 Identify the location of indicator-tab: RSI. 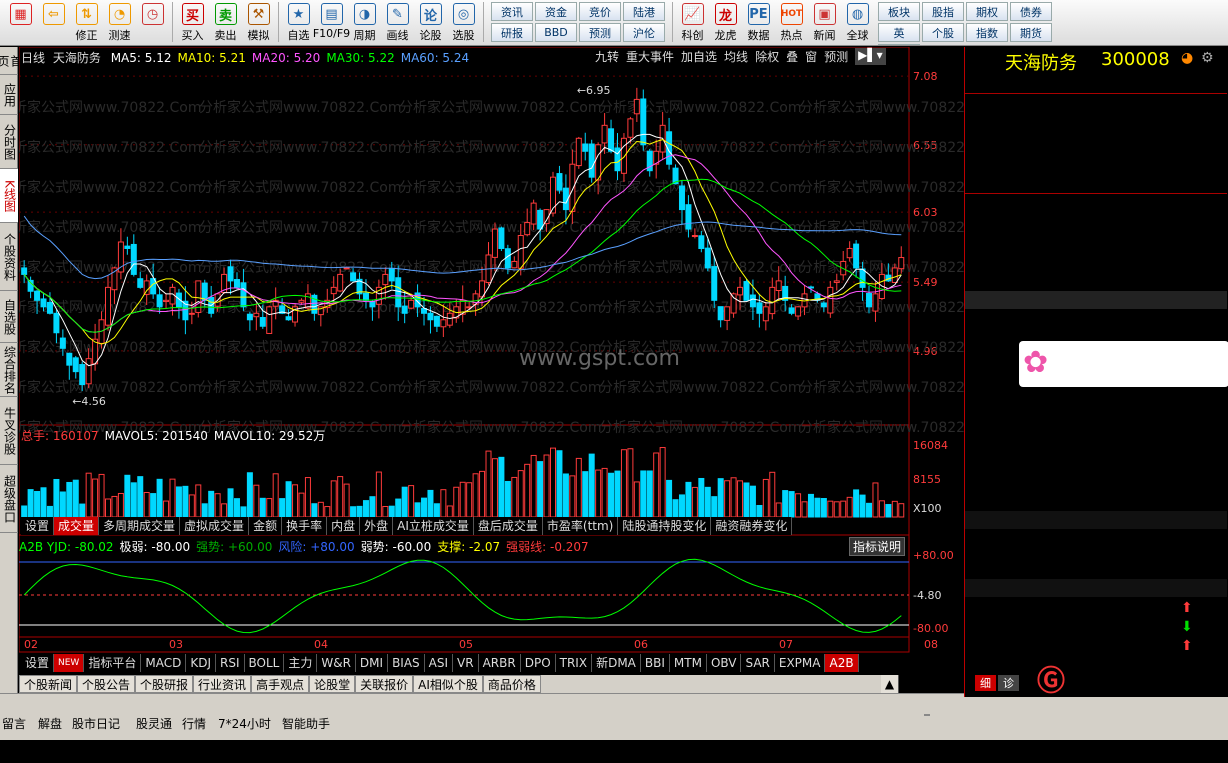
(230, 663).